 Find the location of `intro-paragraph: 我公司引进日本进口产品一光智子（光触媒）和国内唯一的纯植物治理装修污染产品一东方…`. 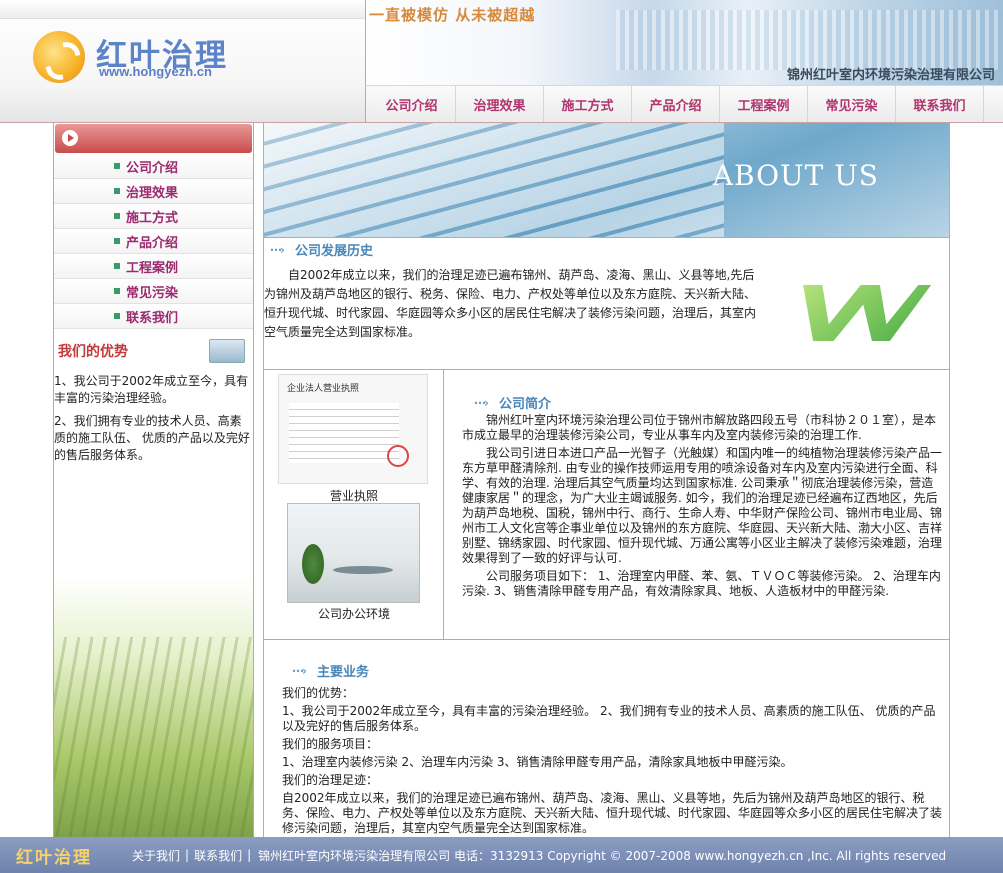

intro-paragraph: 我公司引进日本进口产品一光智子（光触媒）和国内唯一的纯植物治理装修污染产品一东方… is located at coordinates (702, 505).